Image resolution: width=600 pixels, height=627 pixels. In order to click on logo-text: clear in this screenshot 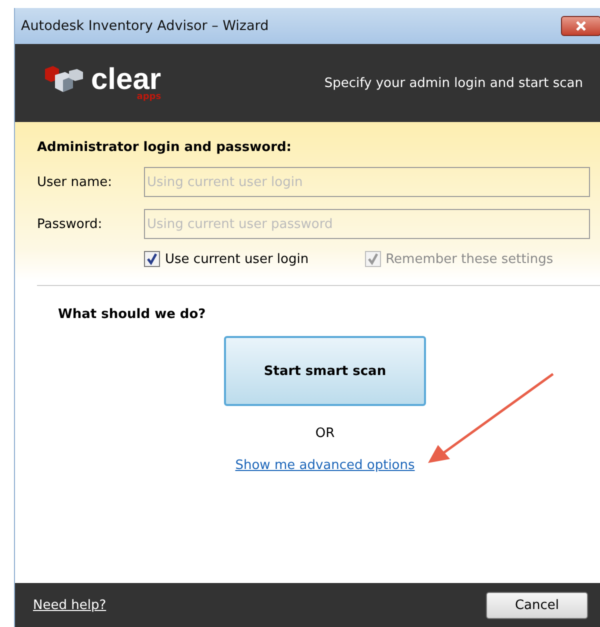, I will do `click(126, 79)`.